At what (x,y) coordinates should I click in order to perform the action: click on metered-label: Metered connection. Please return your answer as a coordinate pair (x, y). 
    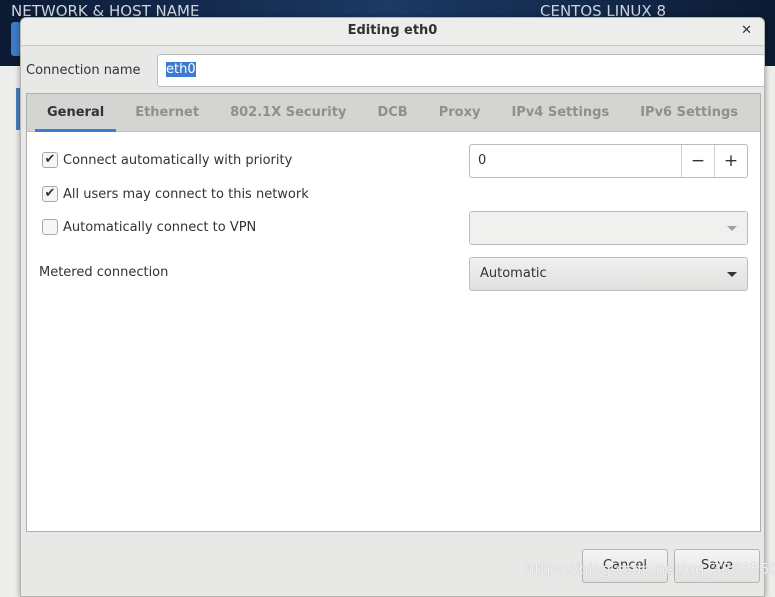
    Looking at the image, I should click on (104, 272).